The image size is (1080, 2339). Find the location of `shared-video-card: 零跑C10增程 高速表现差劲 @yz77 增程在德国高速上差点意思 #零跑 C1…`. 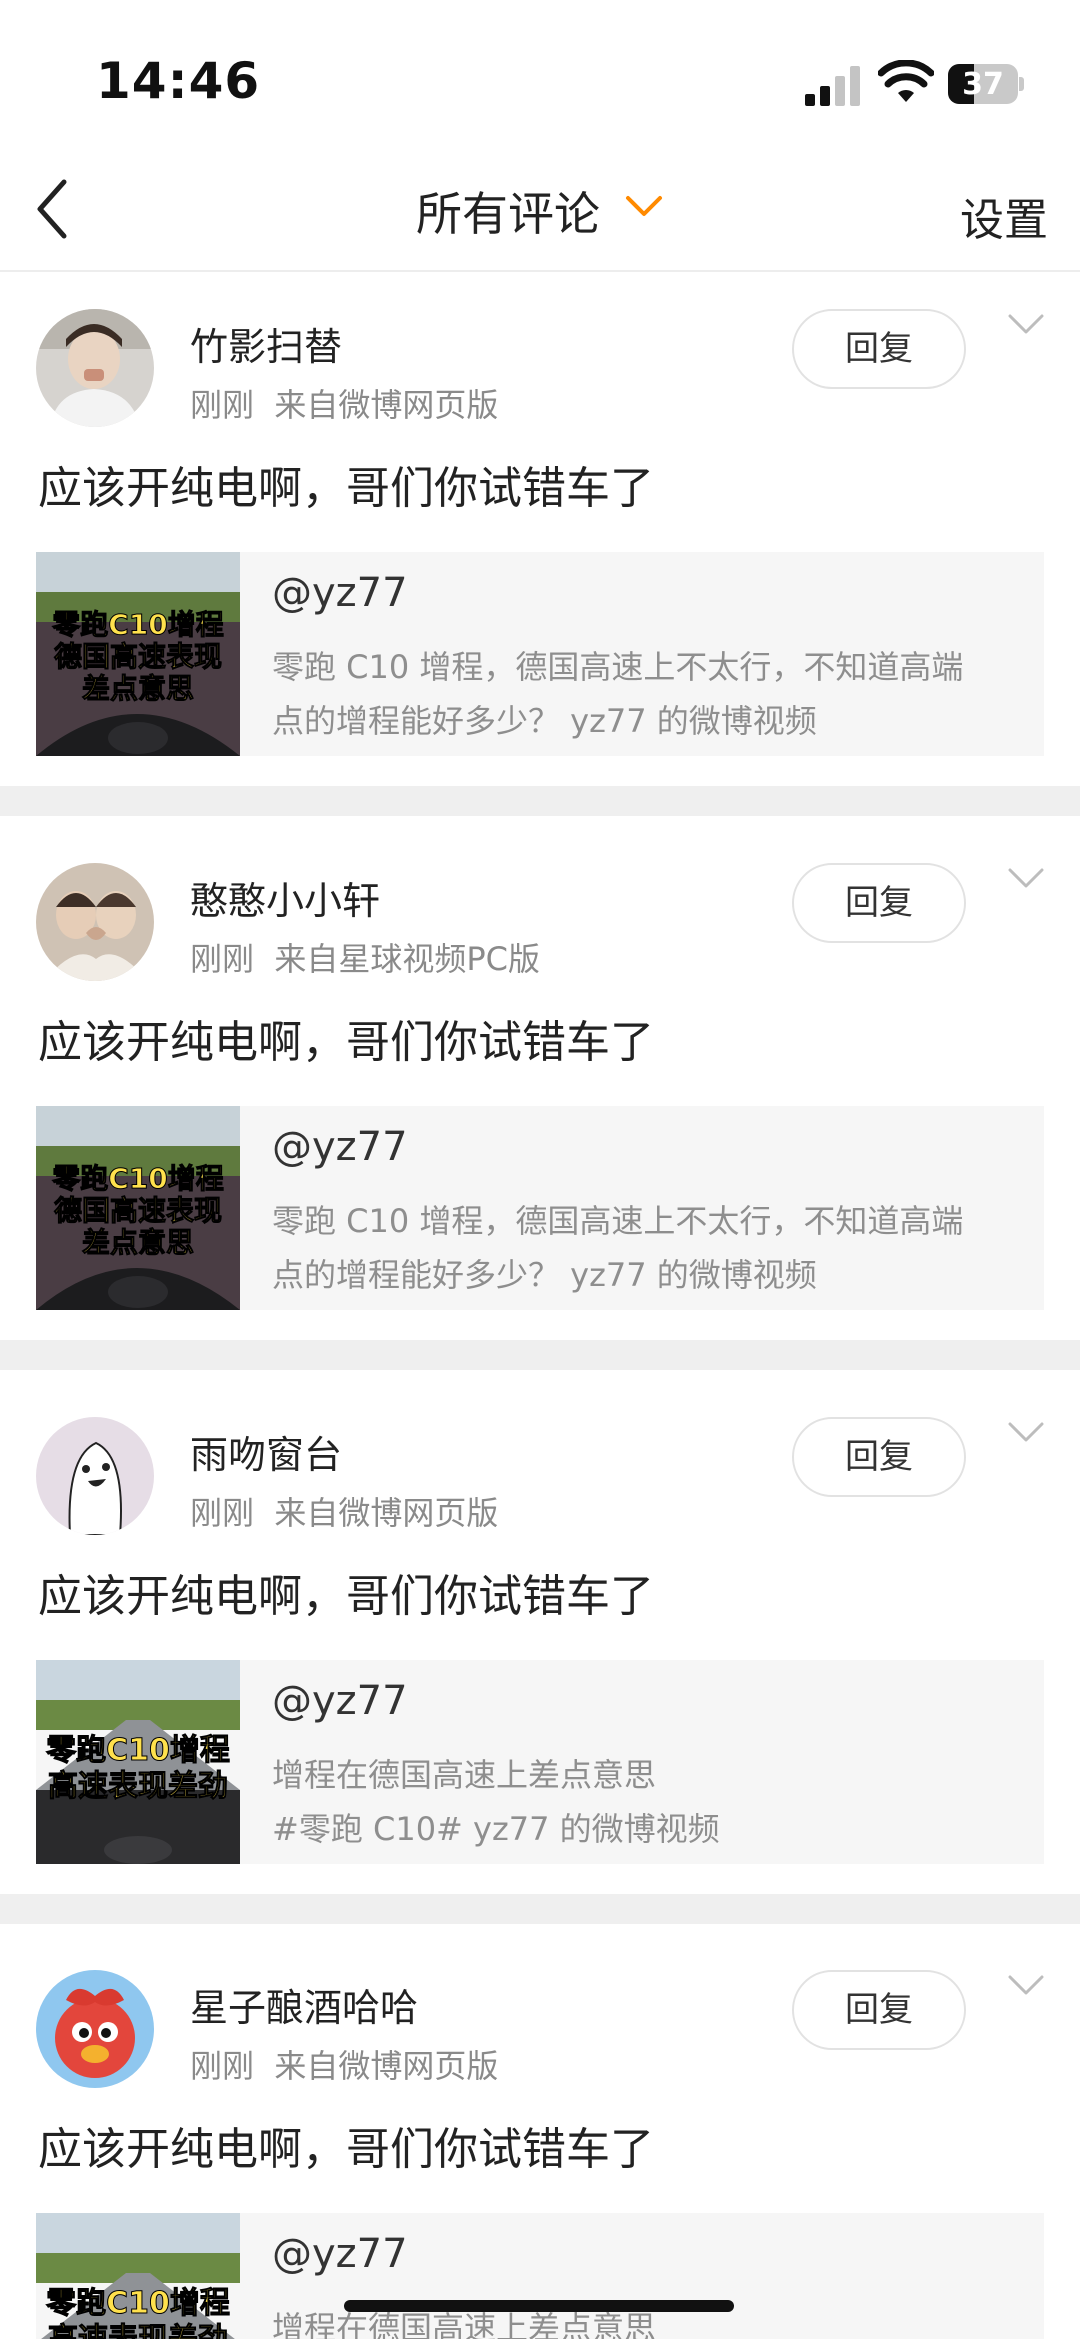

shared-video-card: 零跑C10增程 高速表现差劲 @yz77 增程在德国高速上差点意思 #零跑 C1… is located at coordinates (540, 1762).